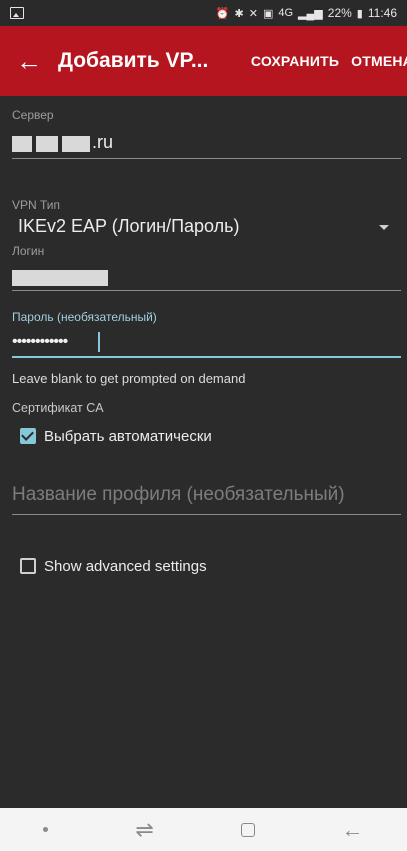 Image resolution: width=407 pixels, height=851 pixels. I want to click on advanced-settings-row: Show advanced settings, so click(203, 568).